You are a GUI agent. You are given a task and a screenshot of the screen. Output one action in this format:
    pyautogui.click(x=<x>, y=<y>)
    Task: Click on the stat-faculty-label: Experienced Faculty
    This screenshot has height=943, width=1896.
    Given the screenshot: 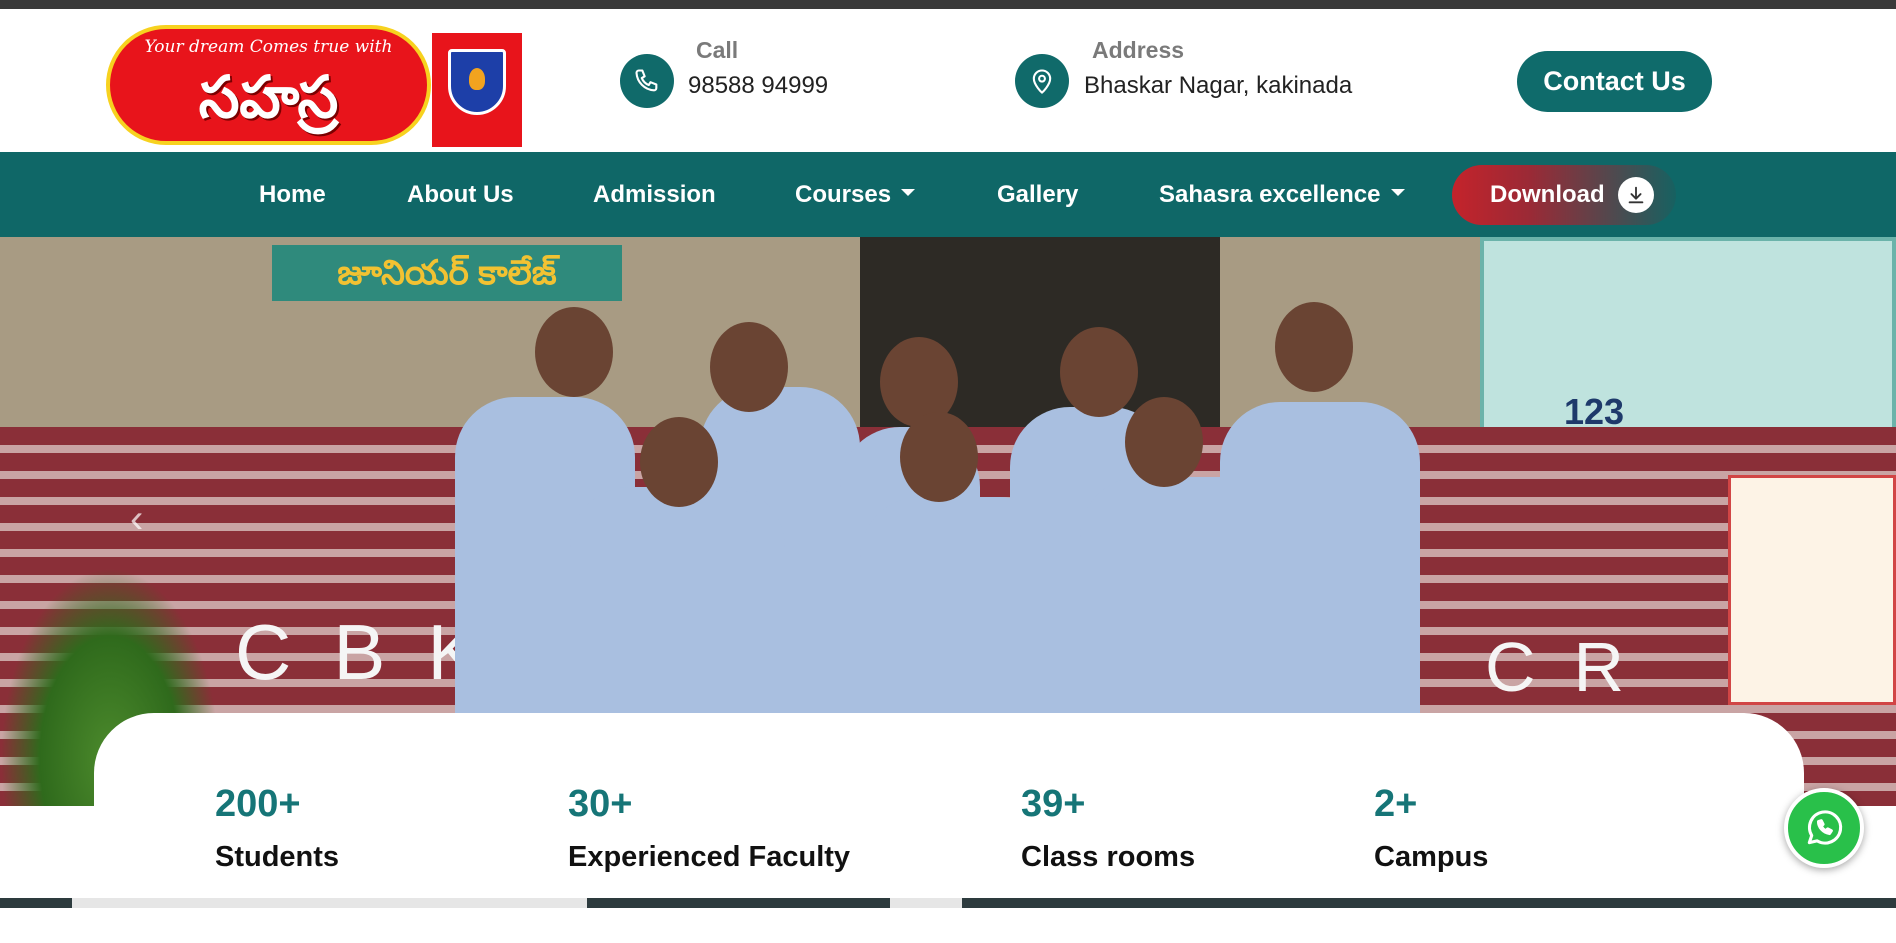 What is the action you would take?
    pyautogui.click(x=709, y=857)
    